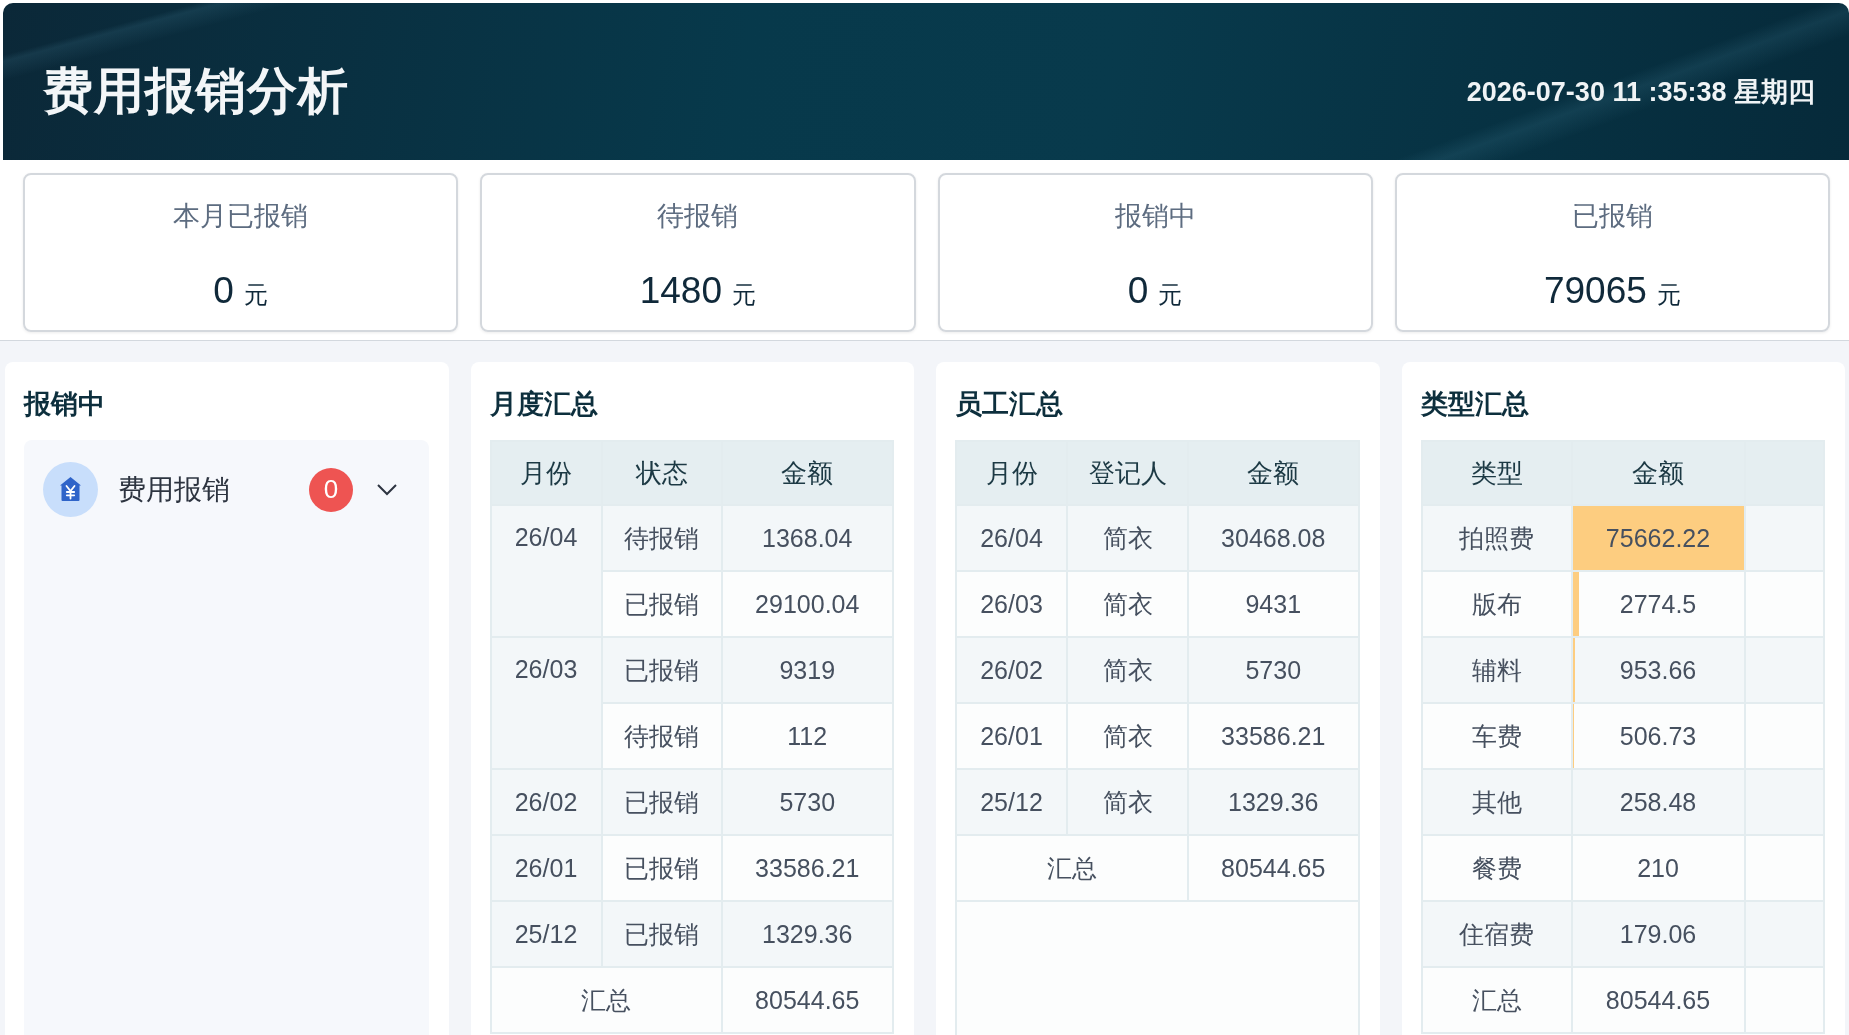  Describe the element at coordinates (543, 404) in the screenshot. I see `panel-title: 月度汇总` at that location.